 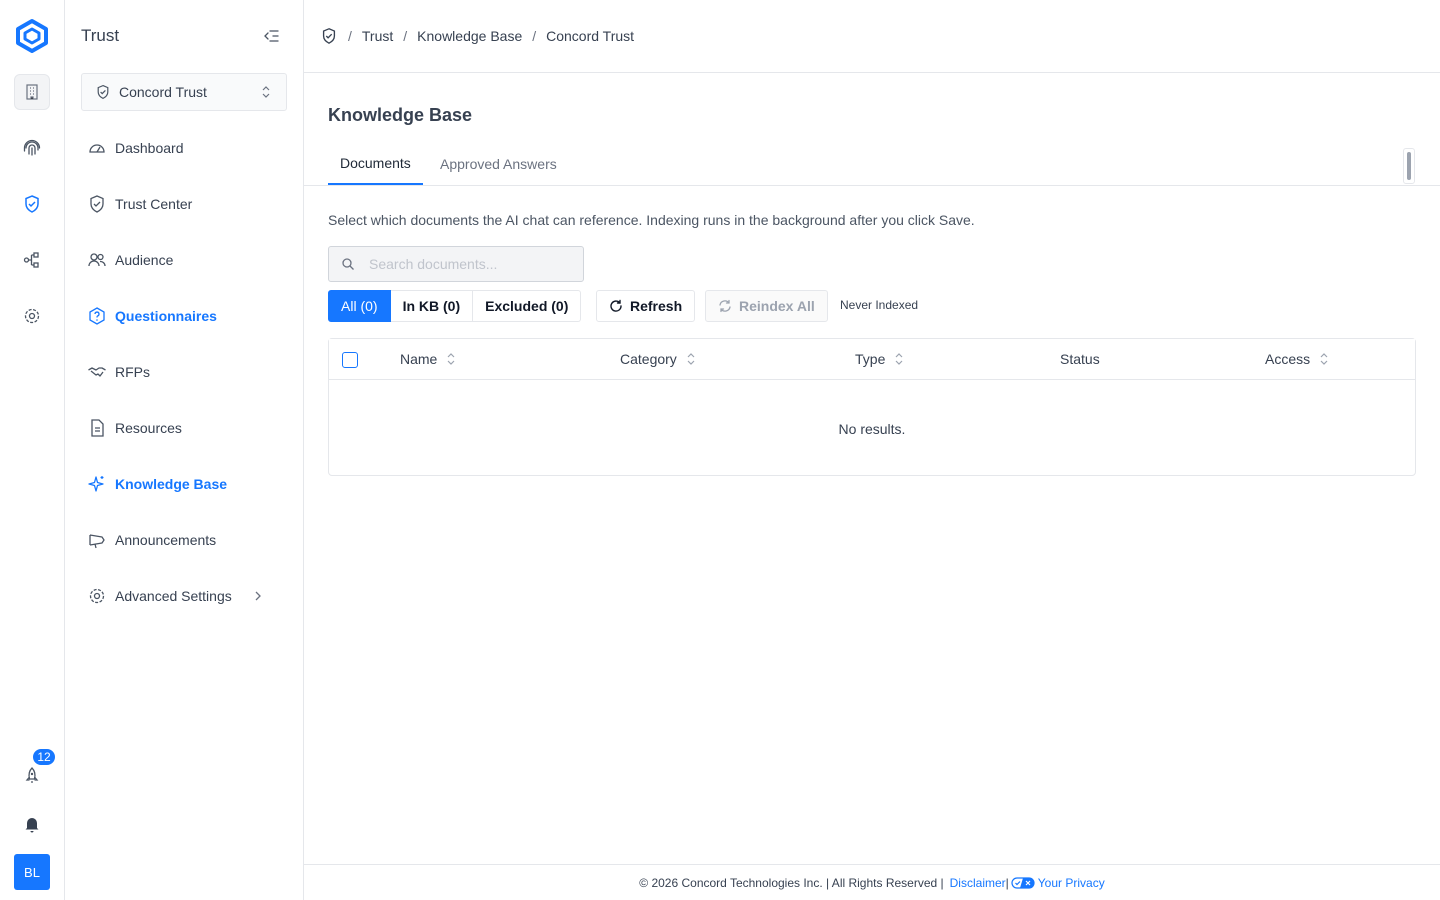 What do you see at coordinates (187, 260) in the screenshot?
I see `sidebar-item-audience: Audience` at bounding box center [187, 260].